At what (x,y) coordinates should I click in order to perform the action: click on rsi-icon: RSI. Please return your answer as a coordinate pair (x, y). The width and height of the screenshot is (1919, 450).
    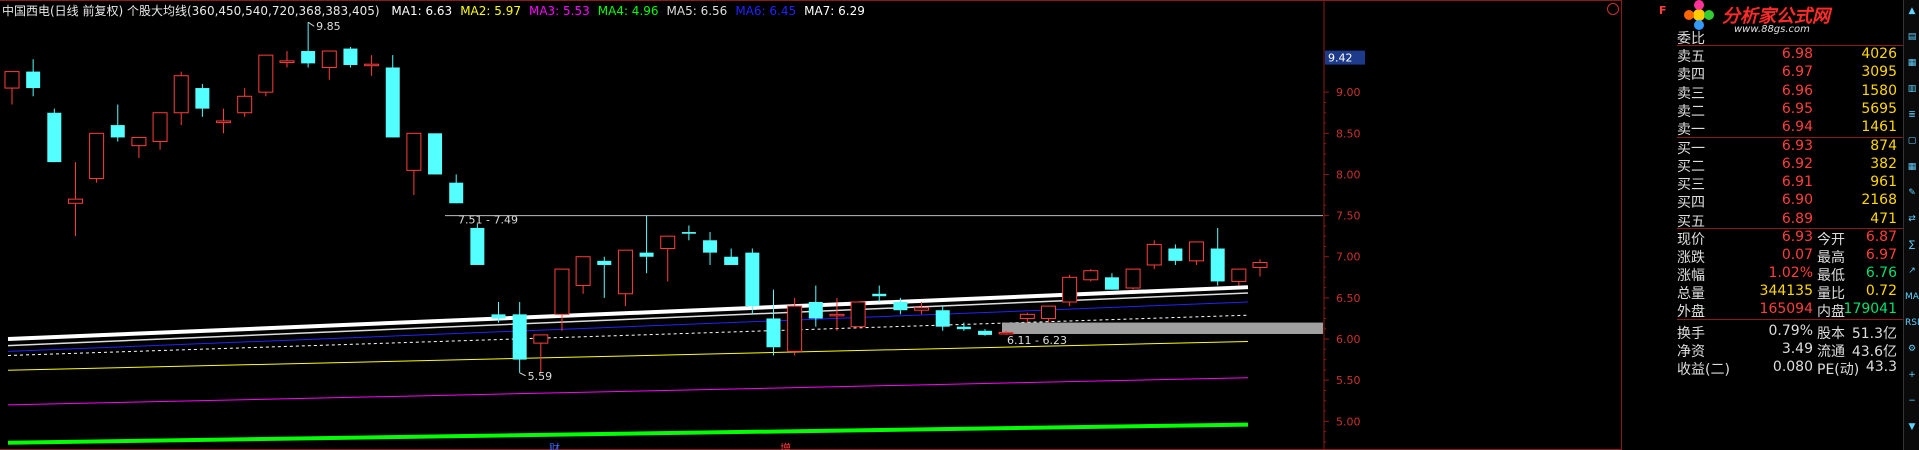
    Looking at the image, I should click on (1912, 323).